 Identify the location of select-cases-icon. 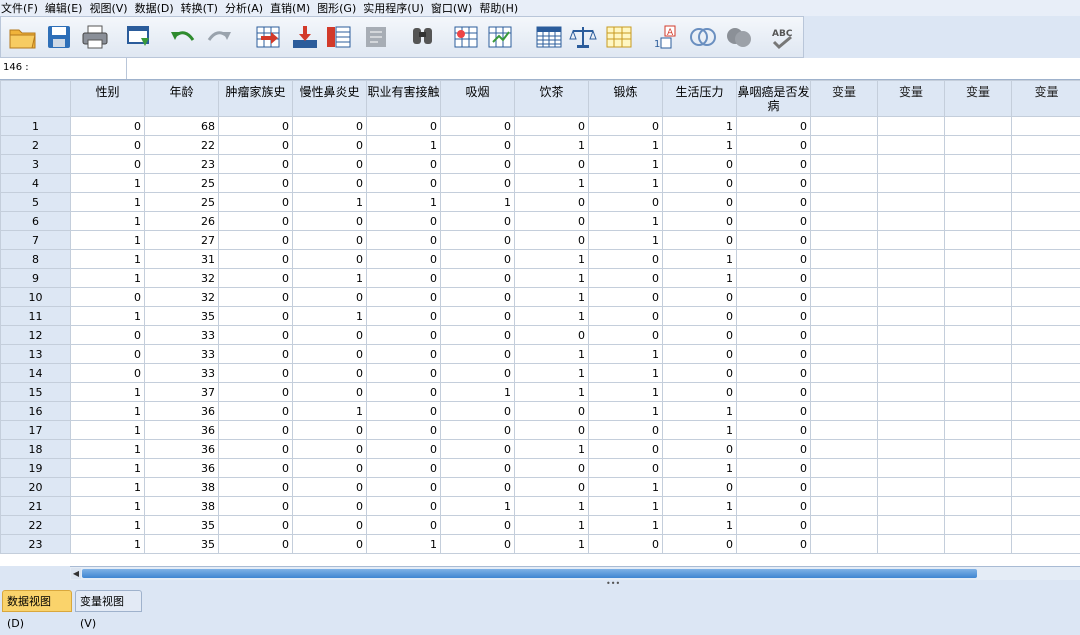
(619, 37).